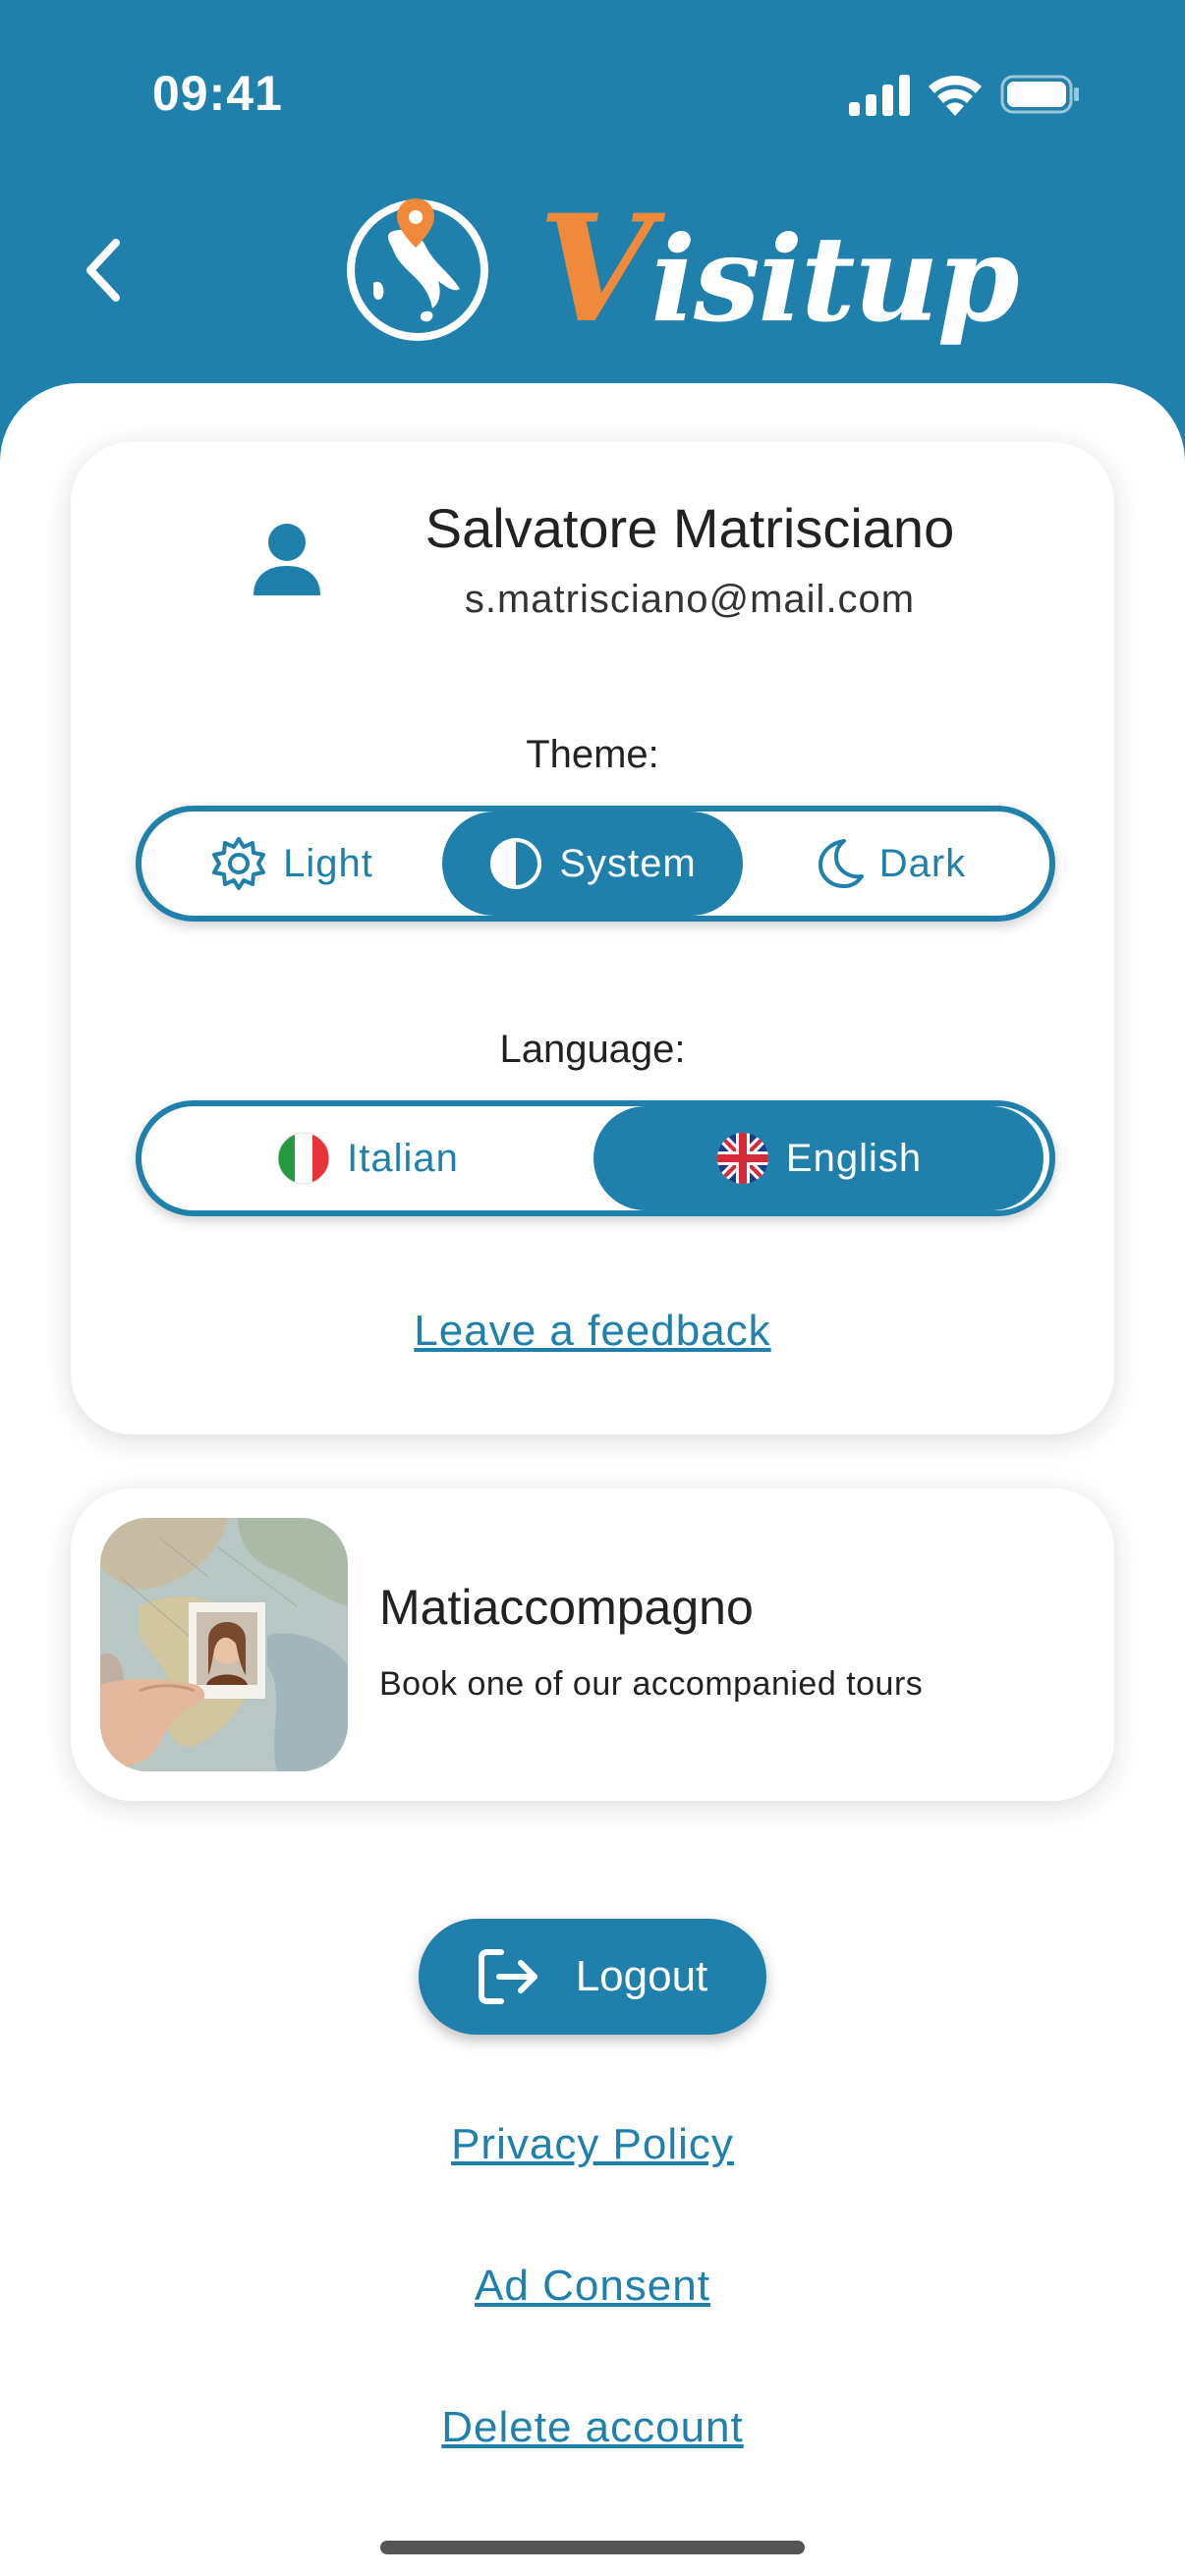 This screenshot has width=1185, height=2576. I want to click on user-icon, so click(287, 559).